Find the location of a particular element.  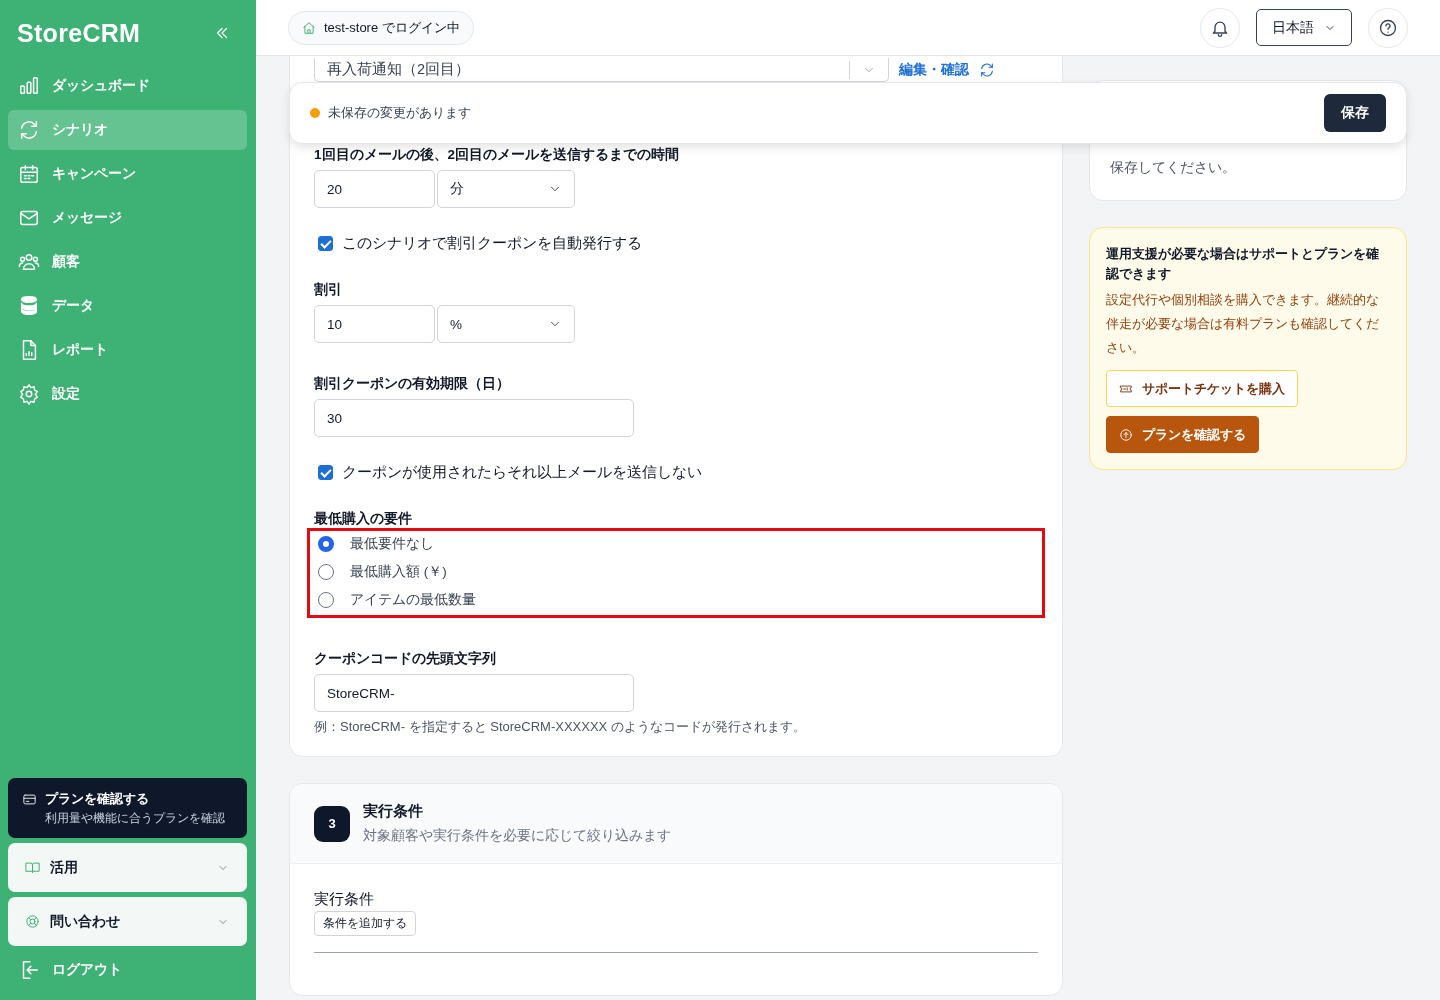

edit-link: 編集・確認 is located at coordinates (934, 70).